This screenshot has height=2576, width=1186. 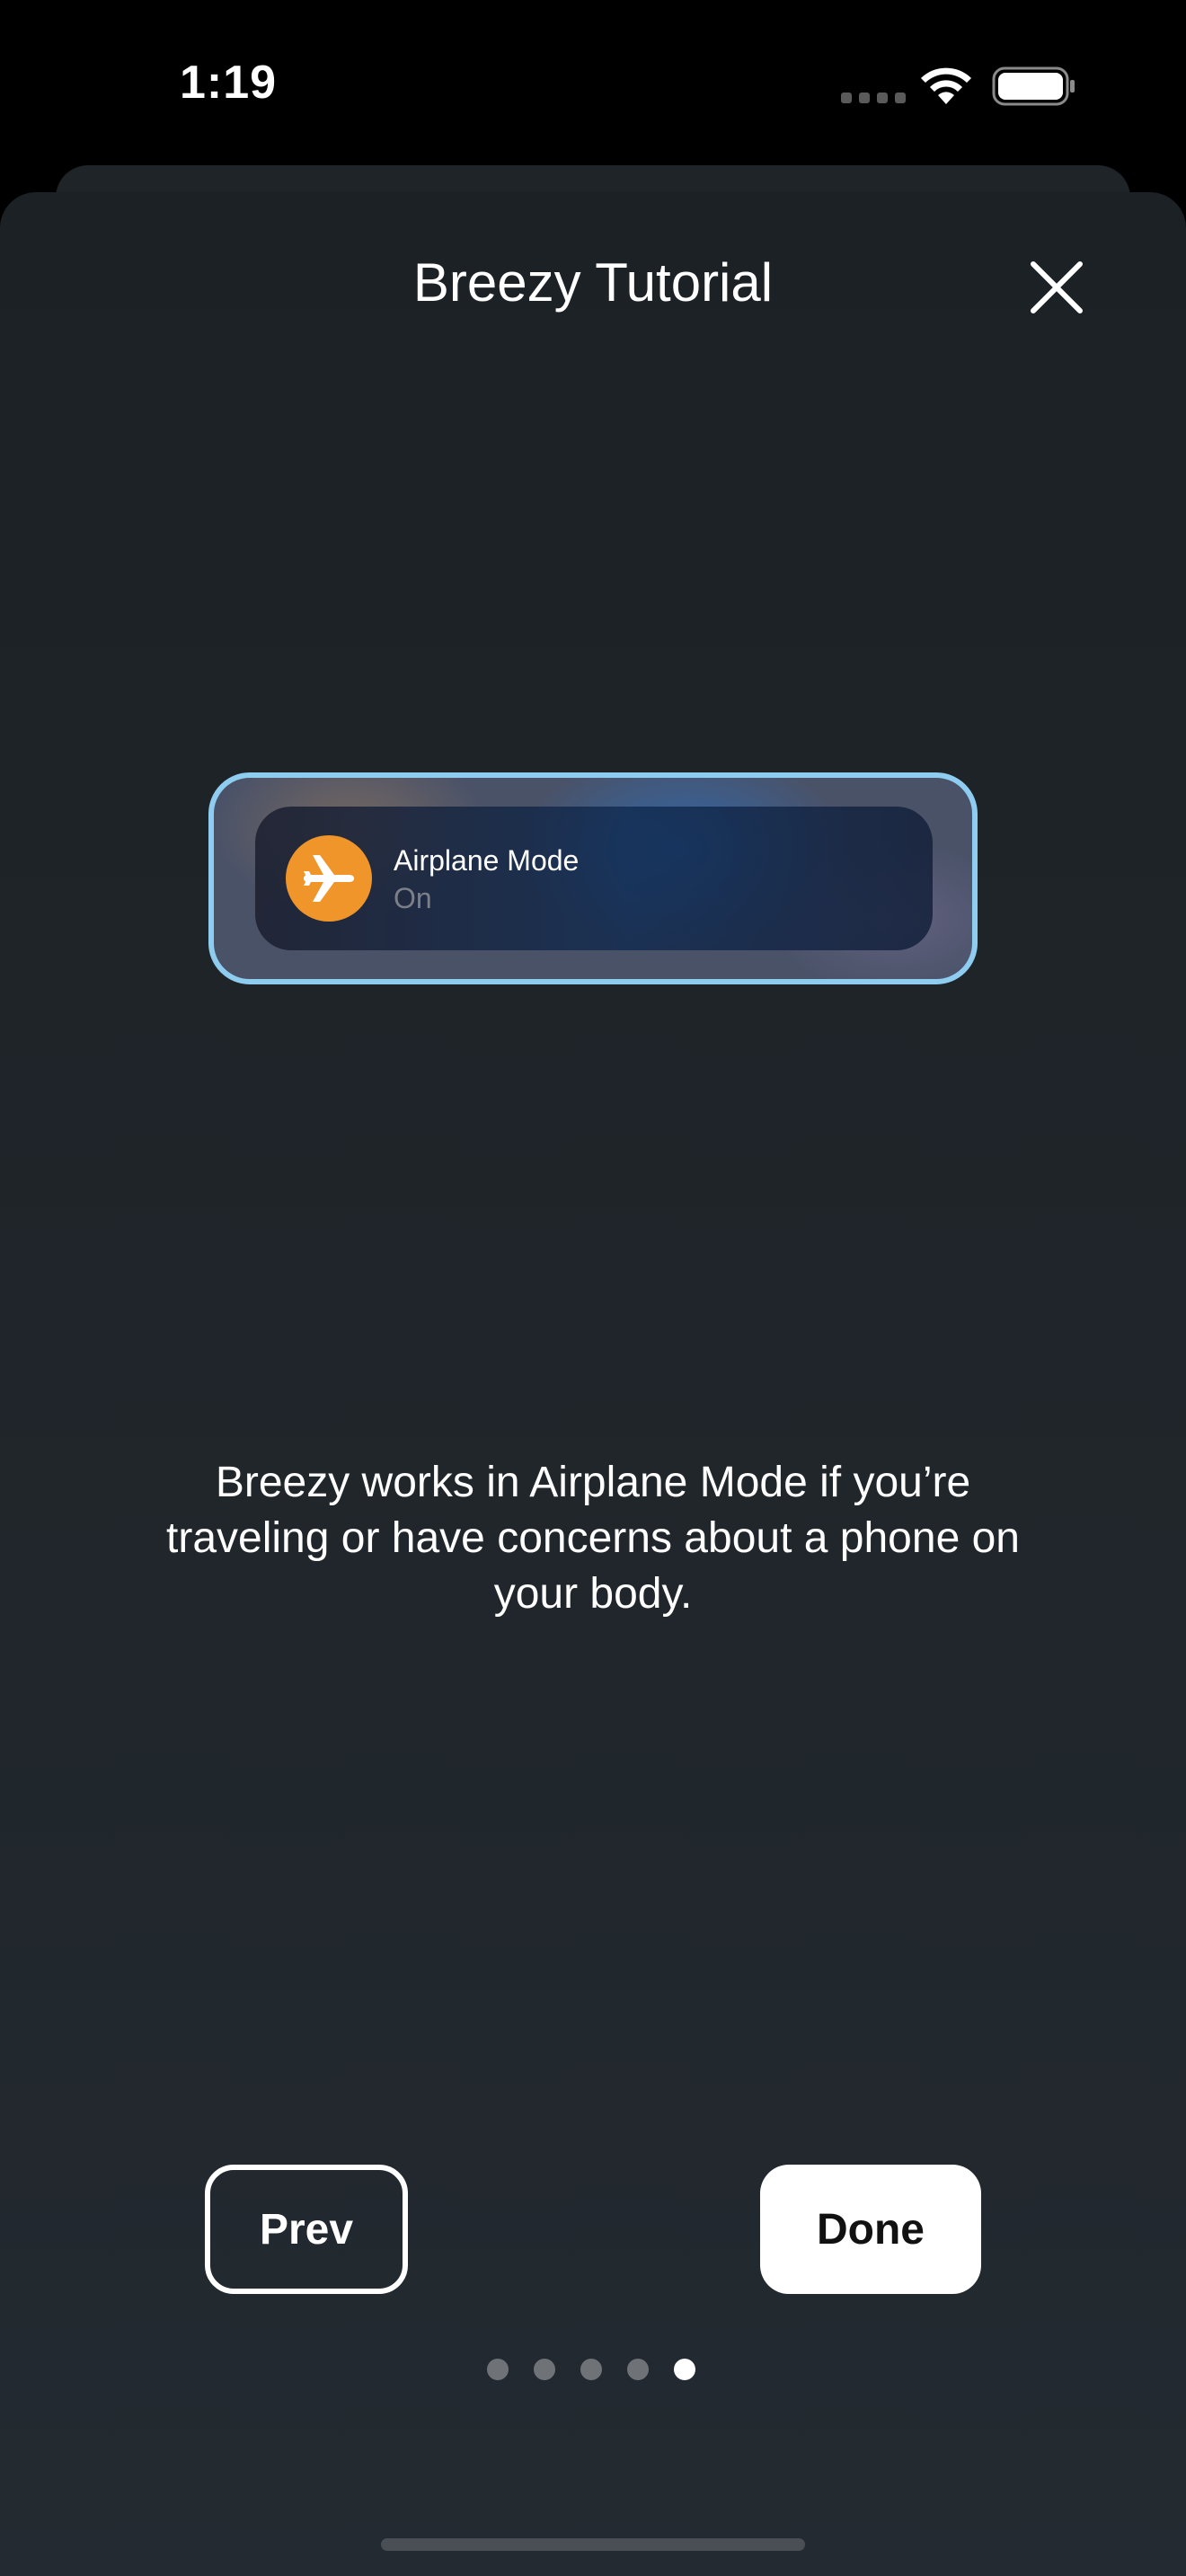 I want to click on home-indicator, so click(x=593, y=2544).